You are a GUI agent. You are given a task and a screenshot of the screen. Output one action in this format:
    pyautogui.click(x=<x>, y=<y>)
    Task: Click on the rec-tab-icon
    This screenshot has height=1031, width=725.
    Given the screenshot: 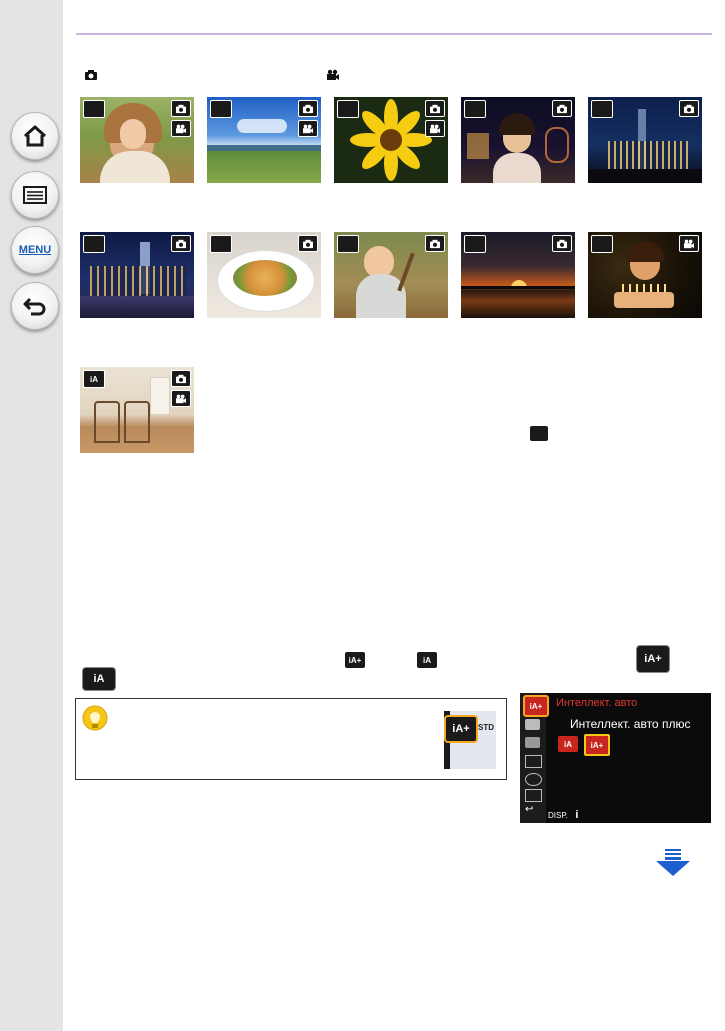 What is the action you would take?
    pyautogui.click(x=532, y=724)
    